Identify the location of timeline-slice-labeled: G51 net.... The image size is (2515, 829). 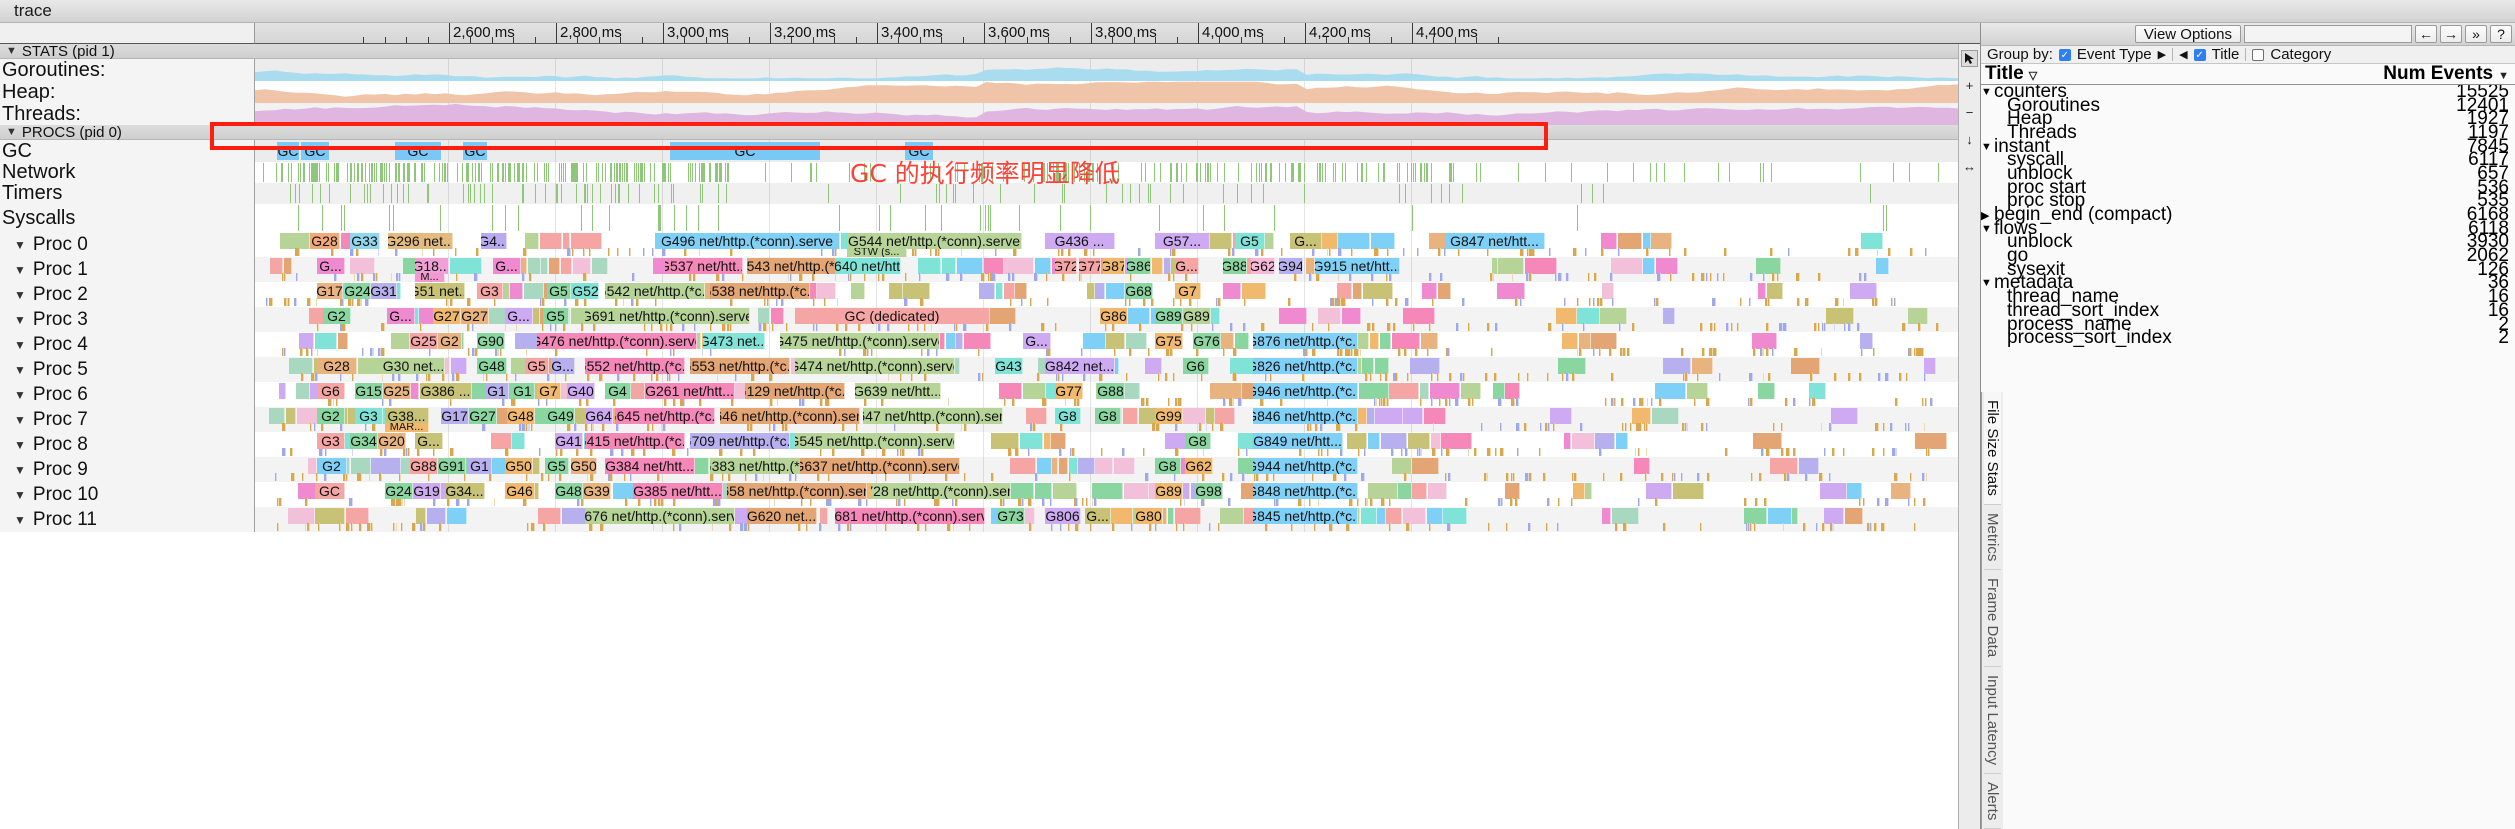
(440, 291).